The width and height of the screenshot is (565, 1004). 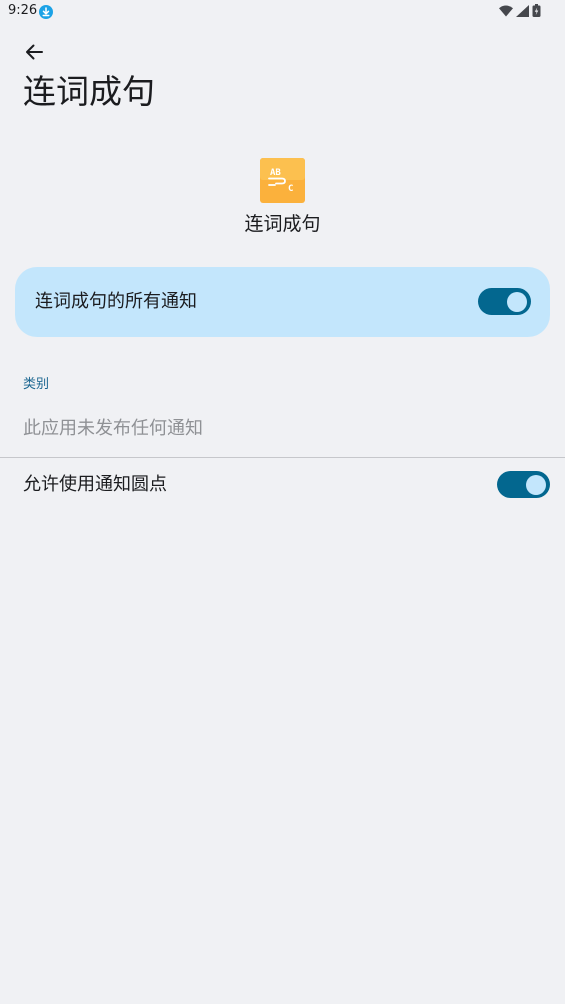 What do you see at coordinates (506, 11) in the screenshot?
I see `wifi-icon` at bounding box center [506, 11].